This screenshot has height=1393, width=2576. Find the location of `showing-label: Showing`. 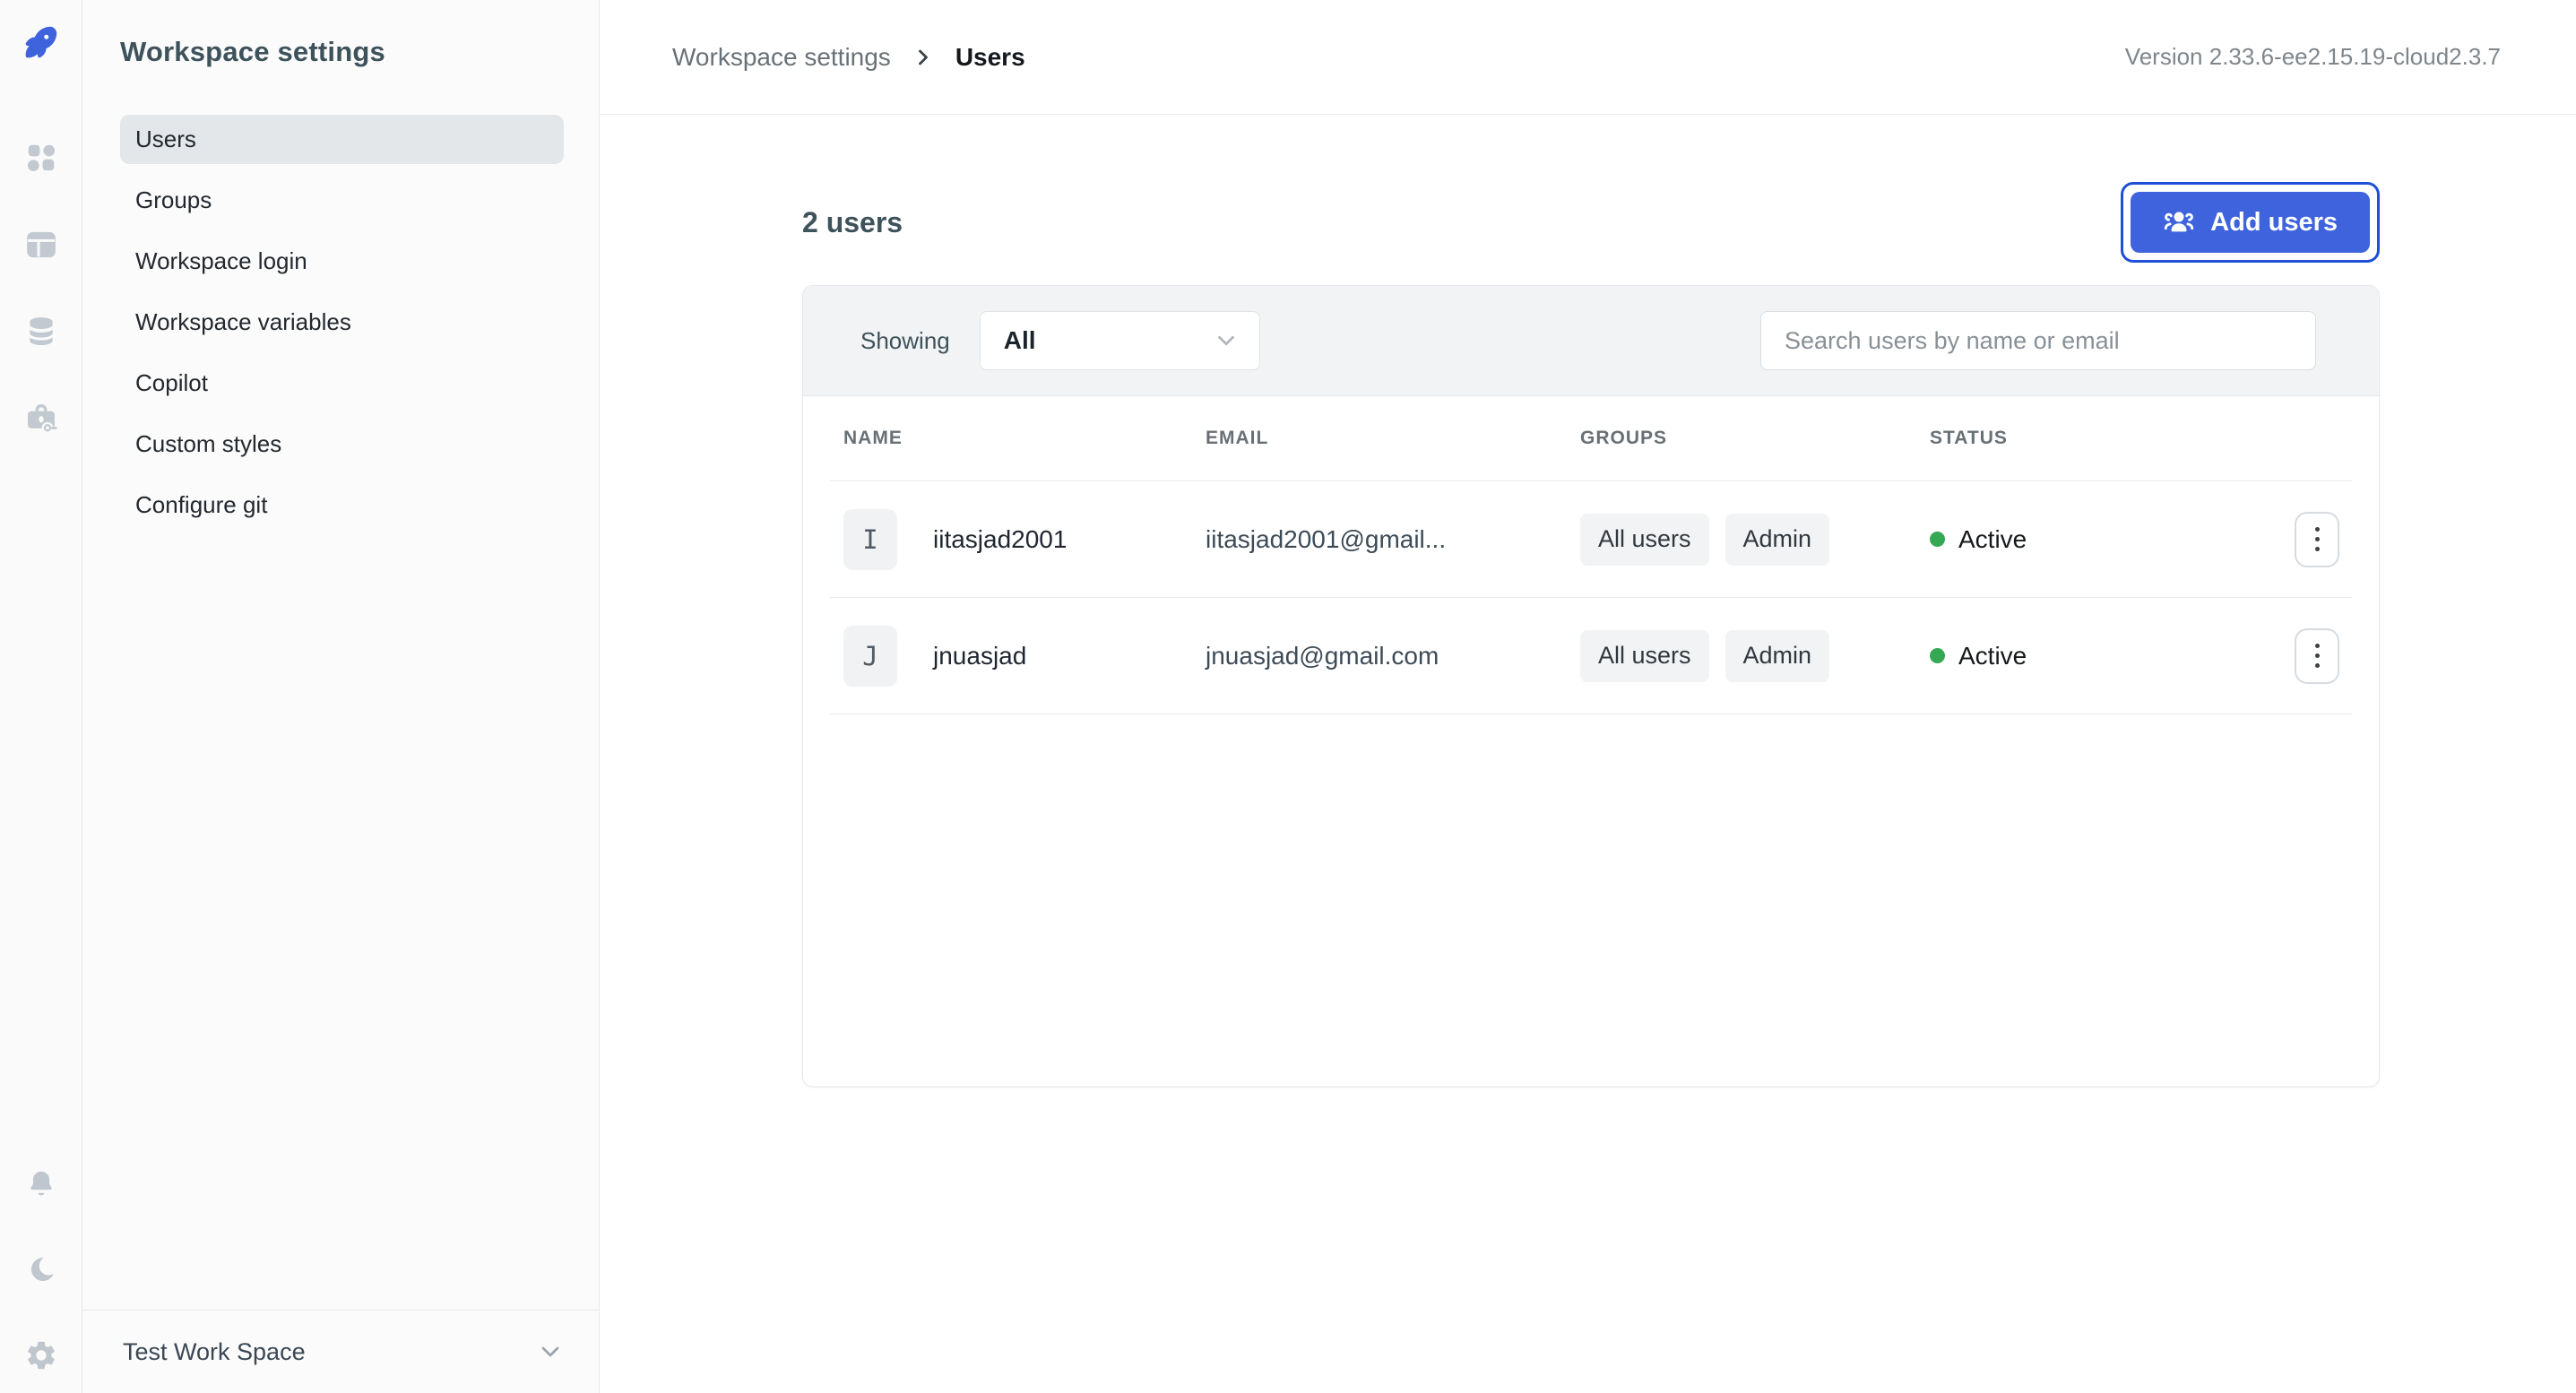

showing-label: Showing is located at coordinates (905, 340).